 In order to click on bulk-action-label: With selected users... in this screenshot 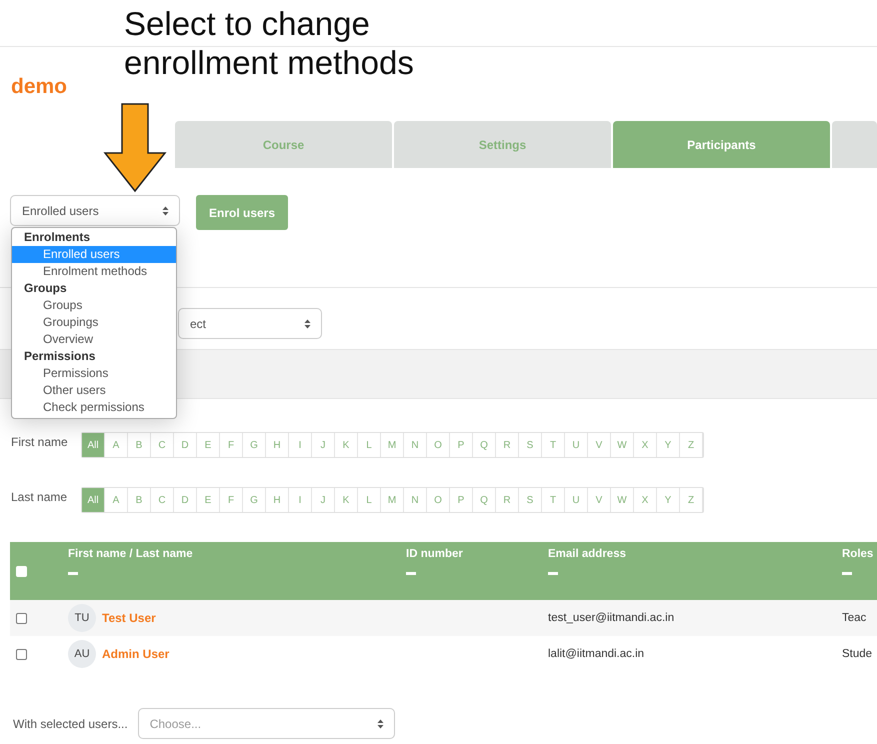, I will do `click(70, 723)`.